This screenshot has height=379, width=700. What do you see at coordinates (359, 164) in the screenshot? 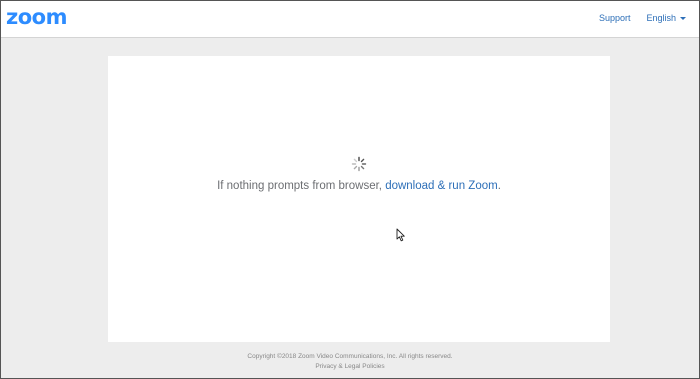
I see `loading-spinner-icon` at bounding box center [359, 164].